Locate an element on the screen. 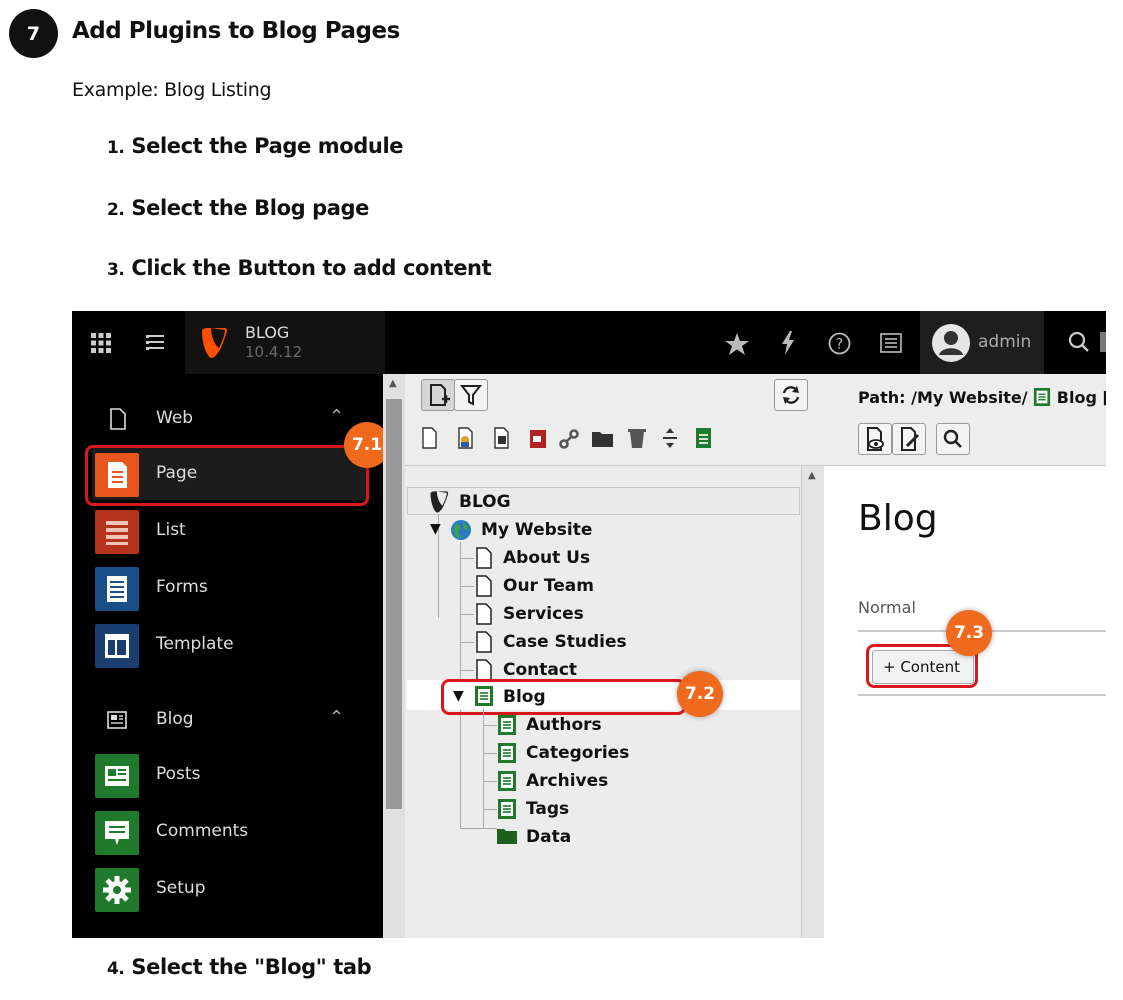  instruction-number: 3. is located at coordinates (116, 270).